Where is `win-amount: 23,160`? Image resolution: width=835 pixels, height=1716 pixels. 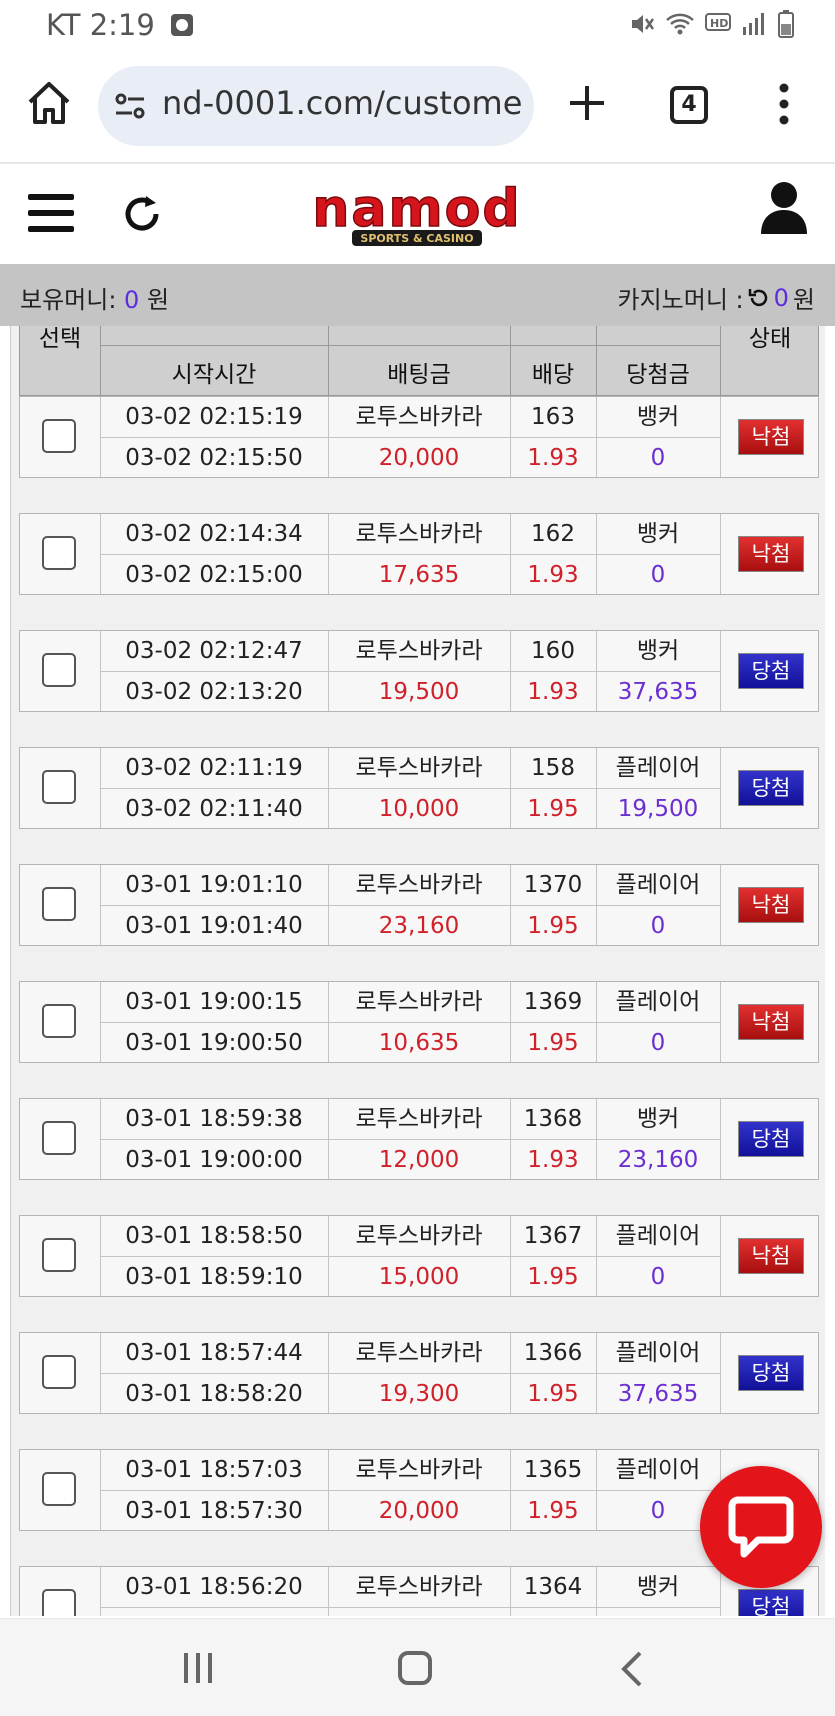
win-amount: 23,160 is located at coordinates (658, 1160).